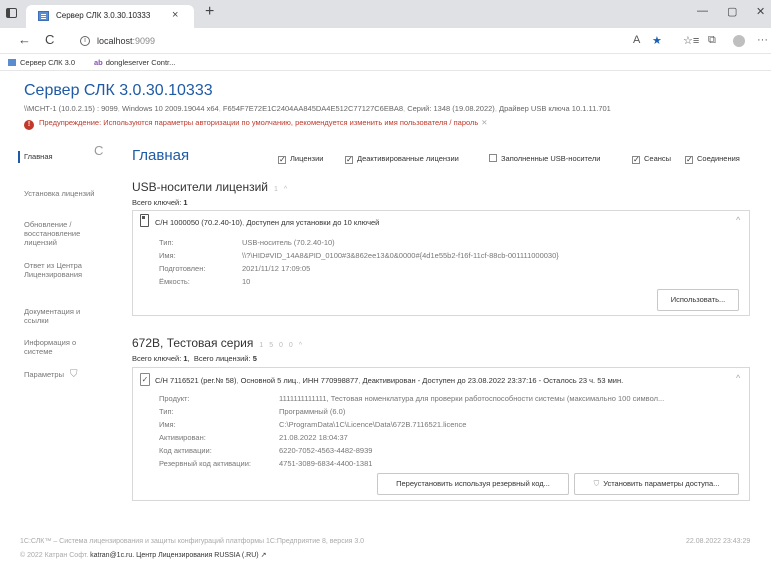 This screenshot has height=565, width=771. What do you see at coordinates (493, 158) in the screenshot?
I see `checkbox-unchecked-icon` at bounding box center [493, 158].